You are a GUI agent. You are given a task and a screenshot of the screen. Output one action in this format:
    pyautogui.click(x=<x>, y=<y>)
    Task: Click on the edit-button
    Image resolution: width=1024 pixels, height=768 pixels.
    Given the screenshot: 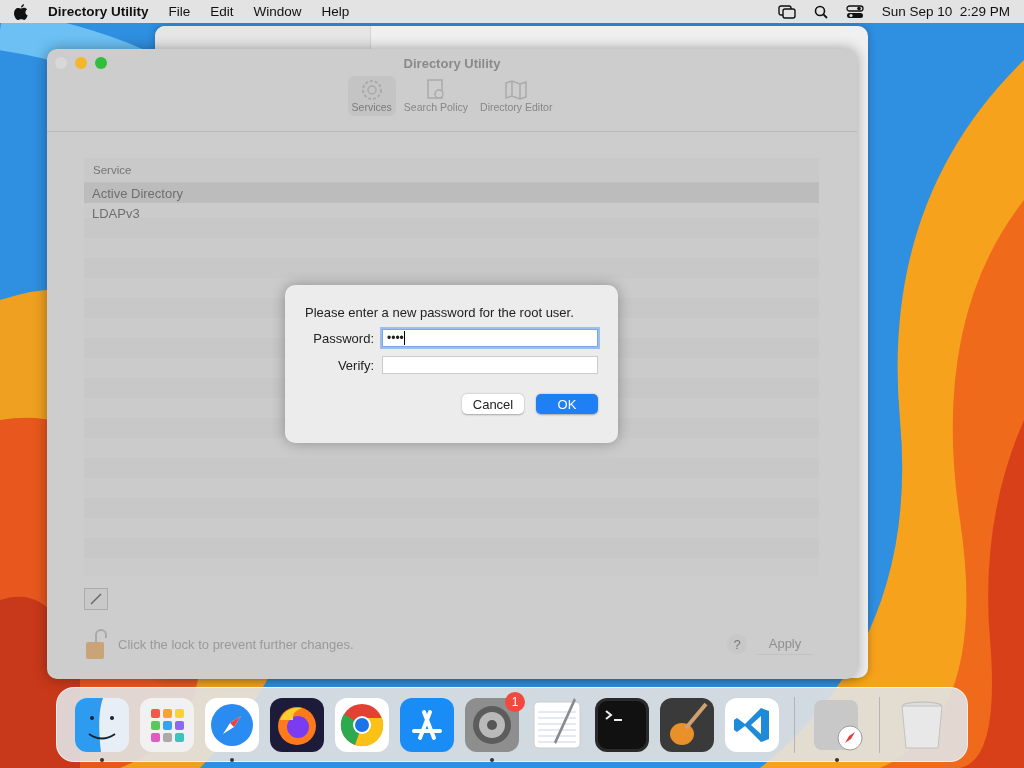 What is the action you would take?
    pyautogui.click(x=96, y=599)
    